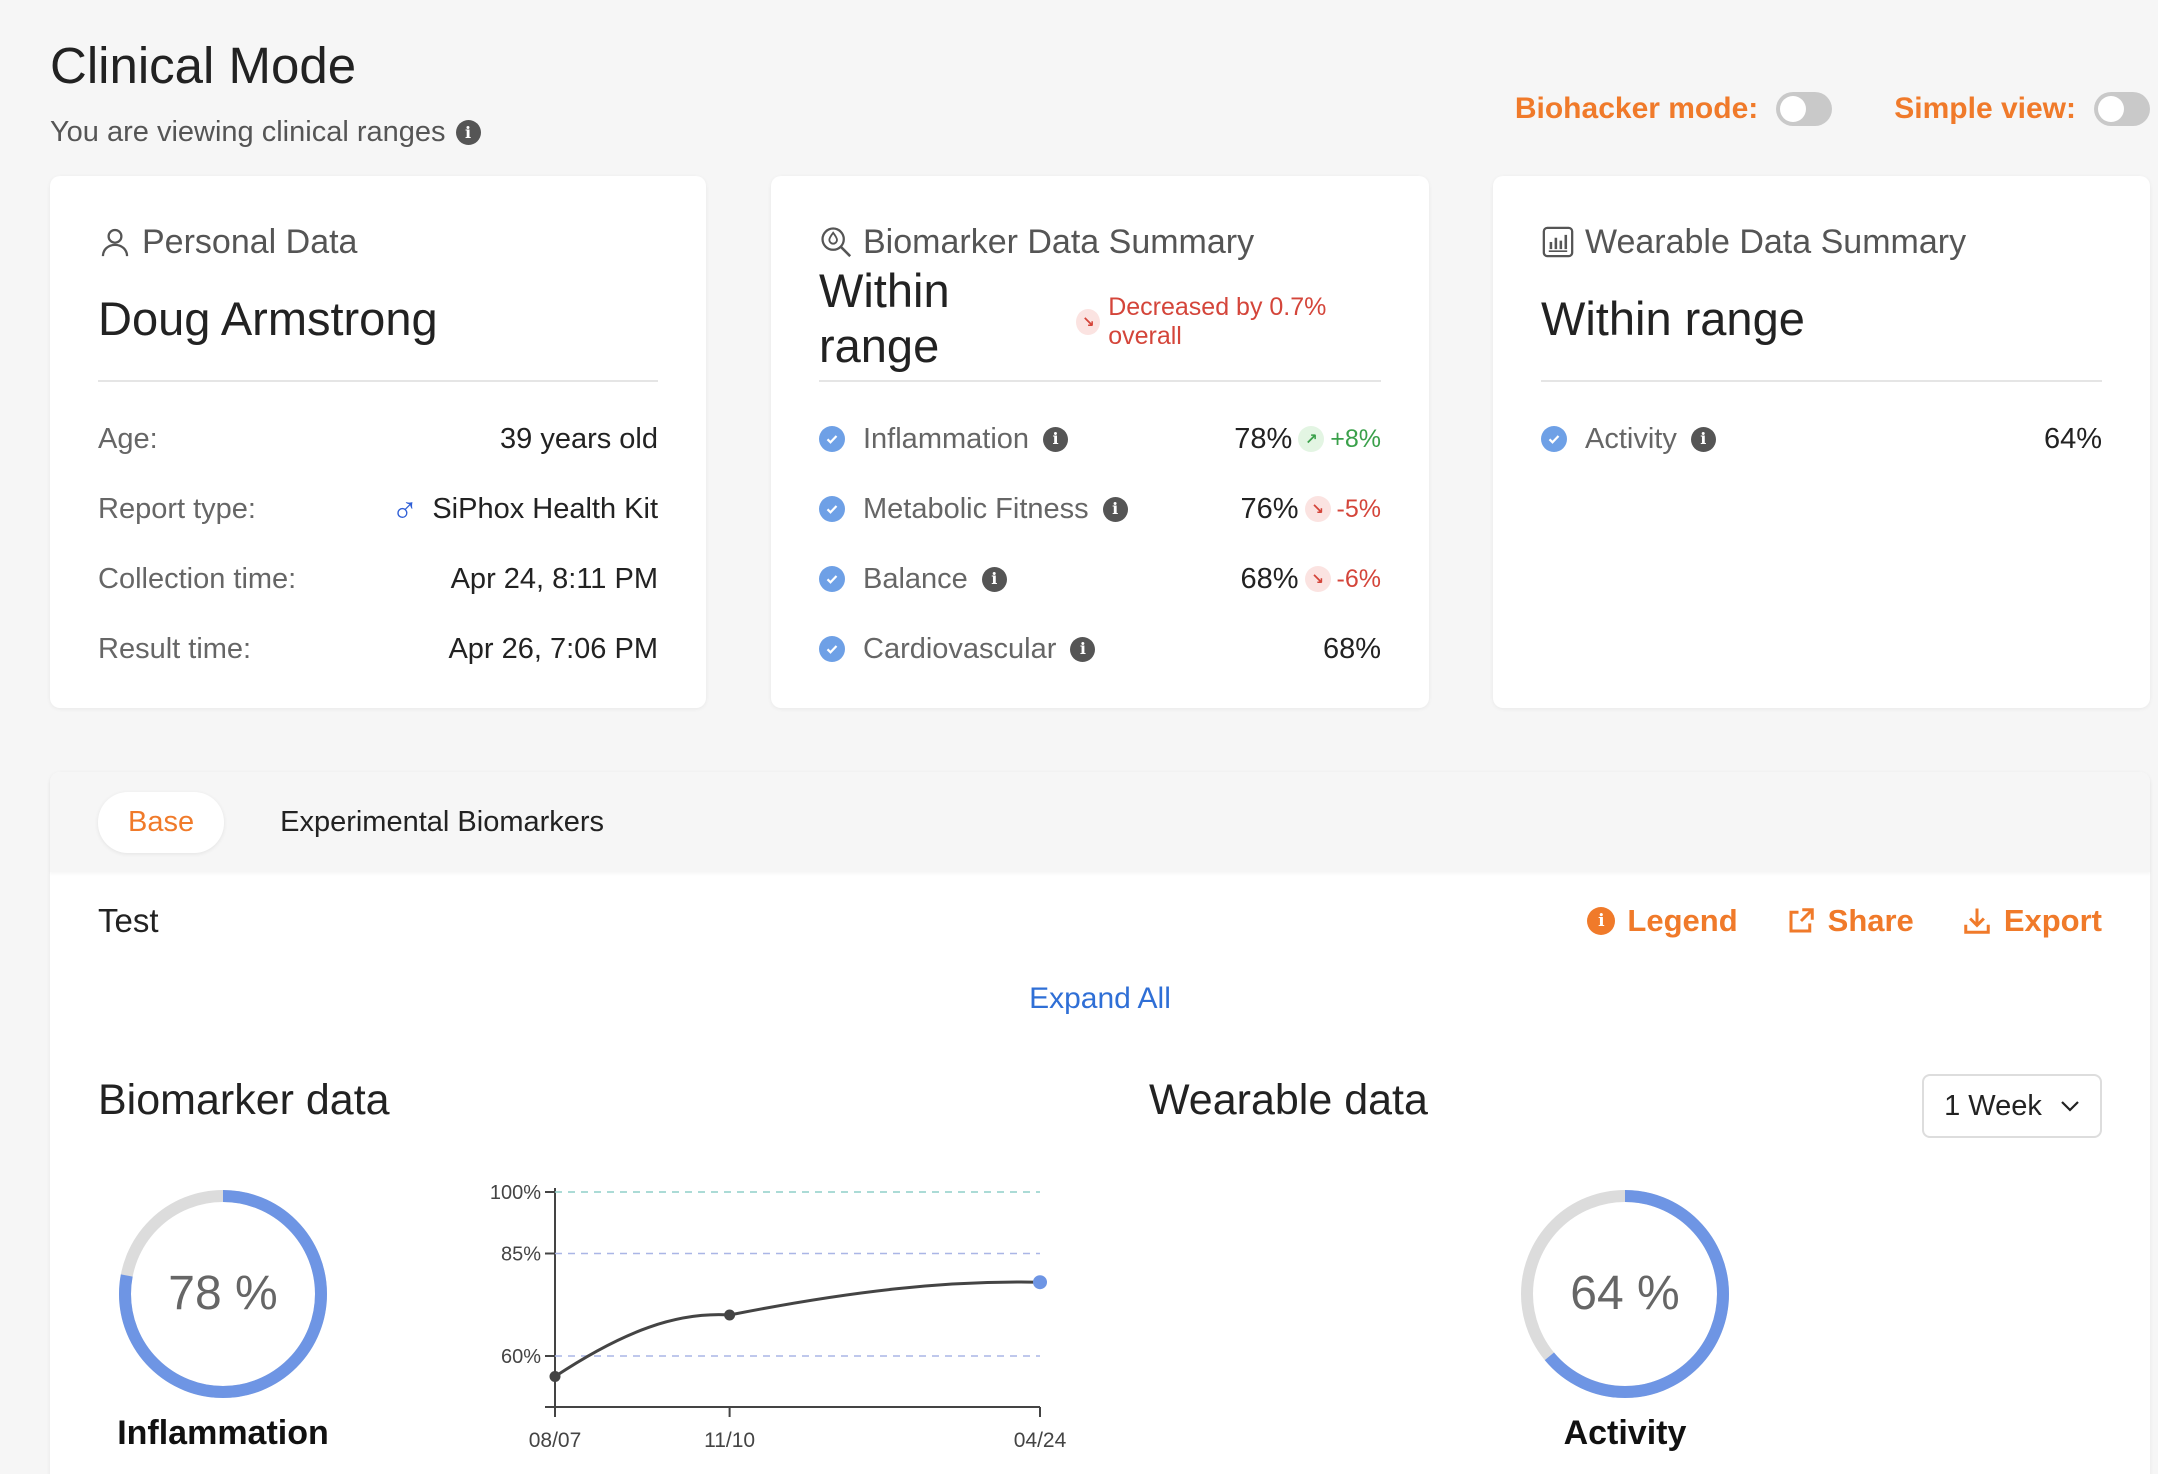  What do you see at coordinates (442, 822) in the screenshot?
I see `tab-experimental-biomarkers: Experimental Biomarkers` at bounding box center [442, 822].